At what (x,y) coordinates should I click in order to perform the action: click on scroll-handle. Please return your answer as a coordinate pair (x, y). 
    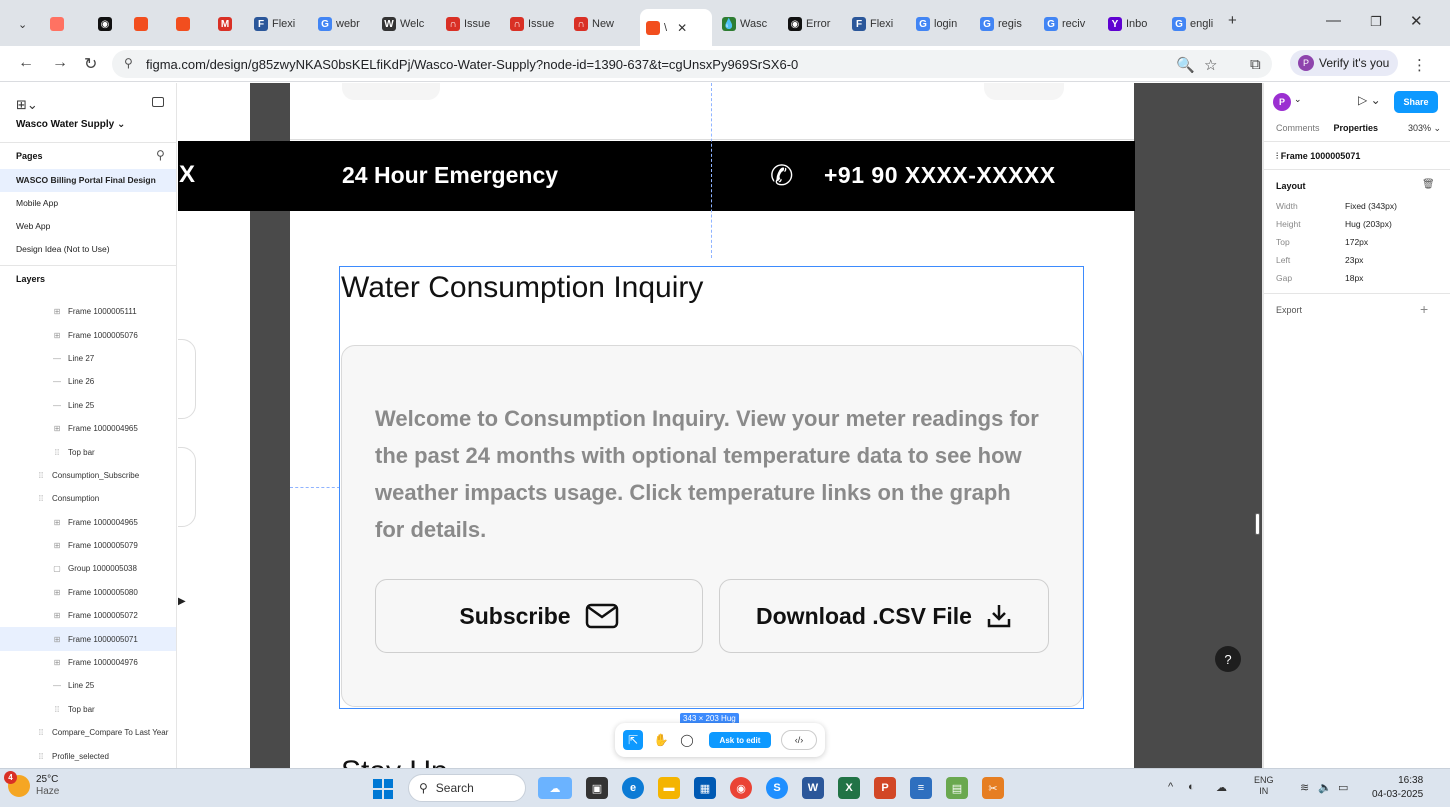
    Looking at the image, I should click on (1257, 524).